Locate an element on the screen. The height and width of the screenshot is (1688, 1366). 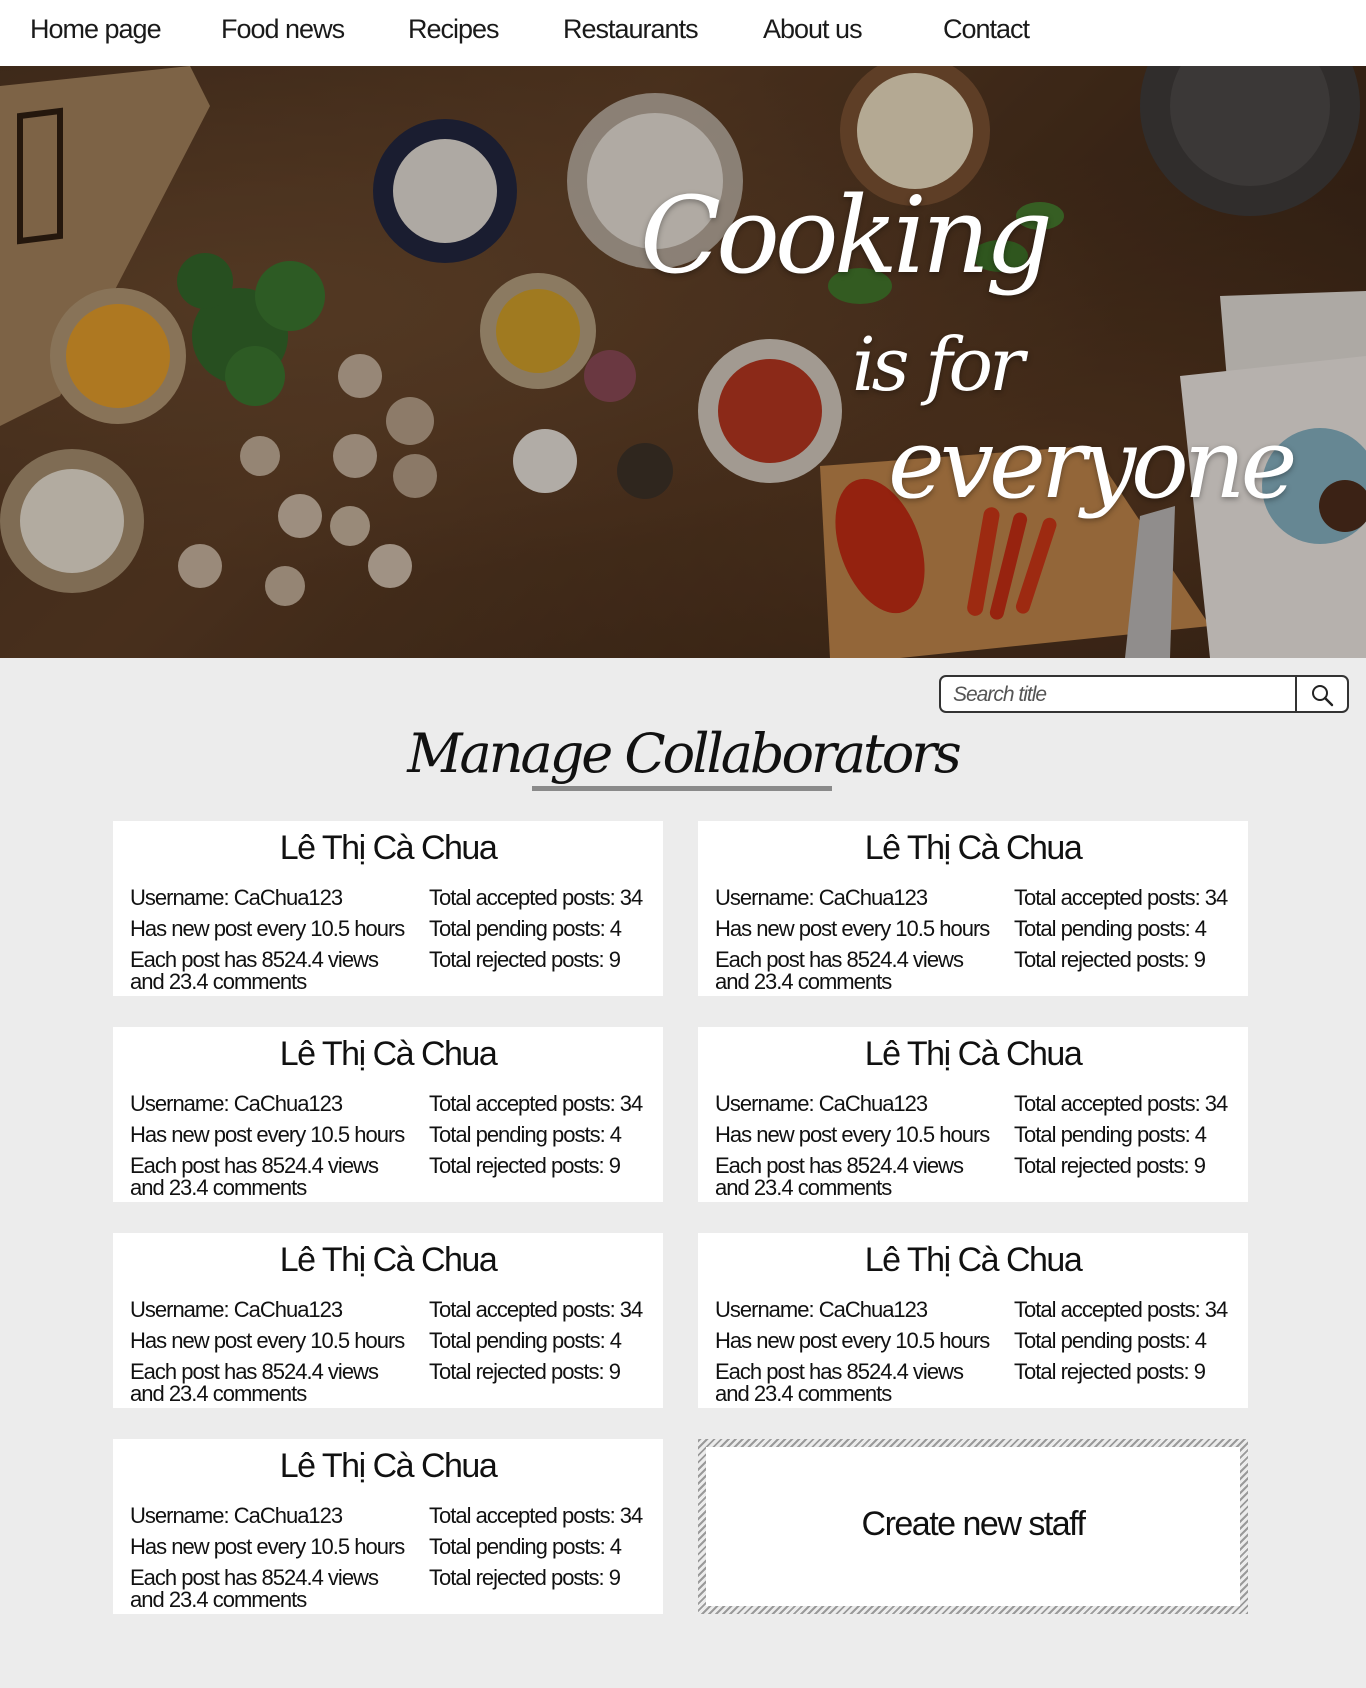
search-box is located at coordinates (1144, 694).